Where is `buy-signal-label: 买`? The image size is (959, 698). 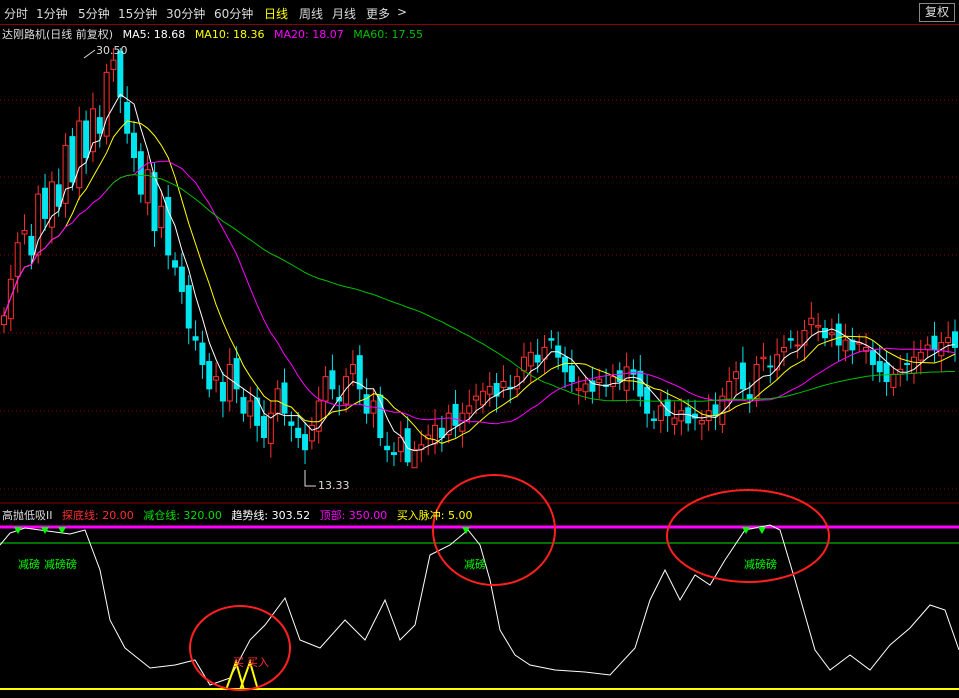 buy-signal-label: 买 is located at coordinates (238, 662).